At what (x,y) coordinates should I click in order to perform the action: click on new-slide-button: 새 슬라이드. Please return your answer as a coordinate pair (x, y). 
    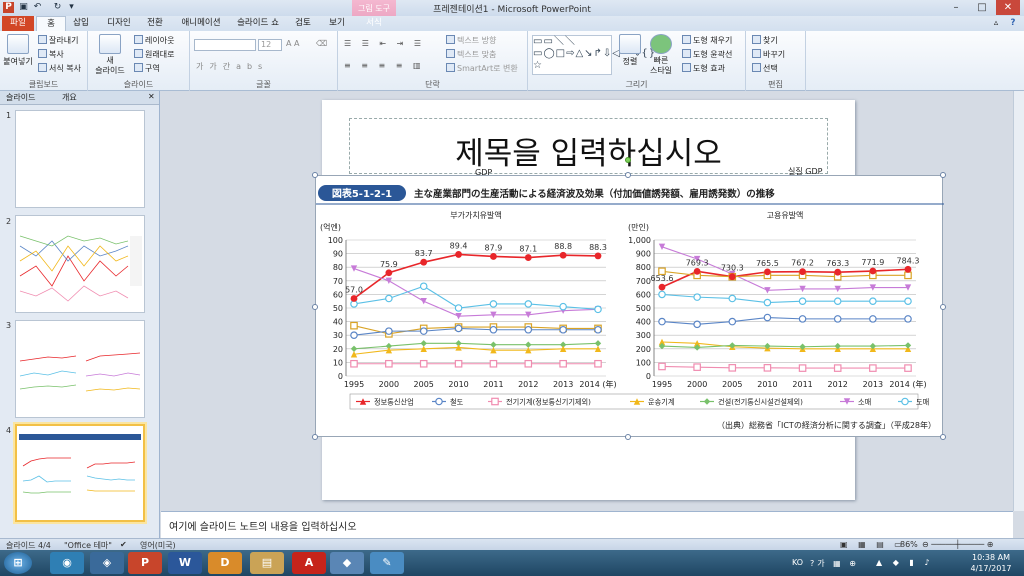
    Looking at the image, I should click on (110, 55).